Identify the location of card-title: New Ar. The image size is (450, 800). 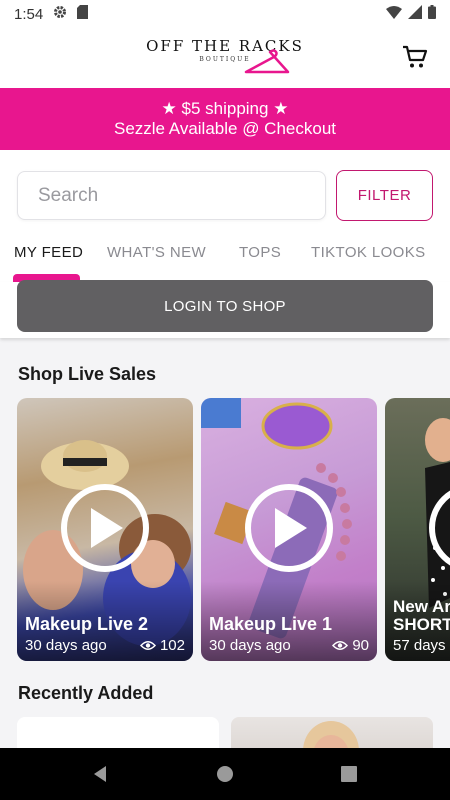
(421, 606).